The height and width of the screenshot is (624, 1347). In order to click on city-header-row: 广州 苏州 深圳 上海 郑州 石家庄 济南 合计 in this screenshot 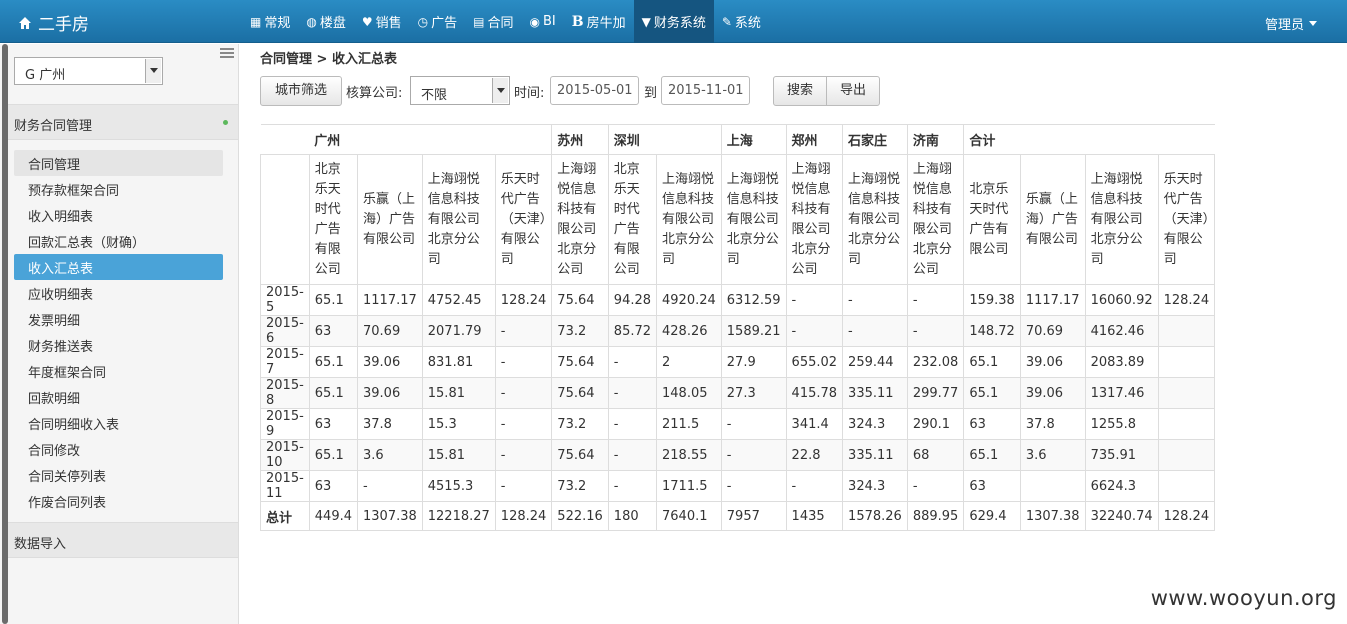, I will do `click(737, 139)`.